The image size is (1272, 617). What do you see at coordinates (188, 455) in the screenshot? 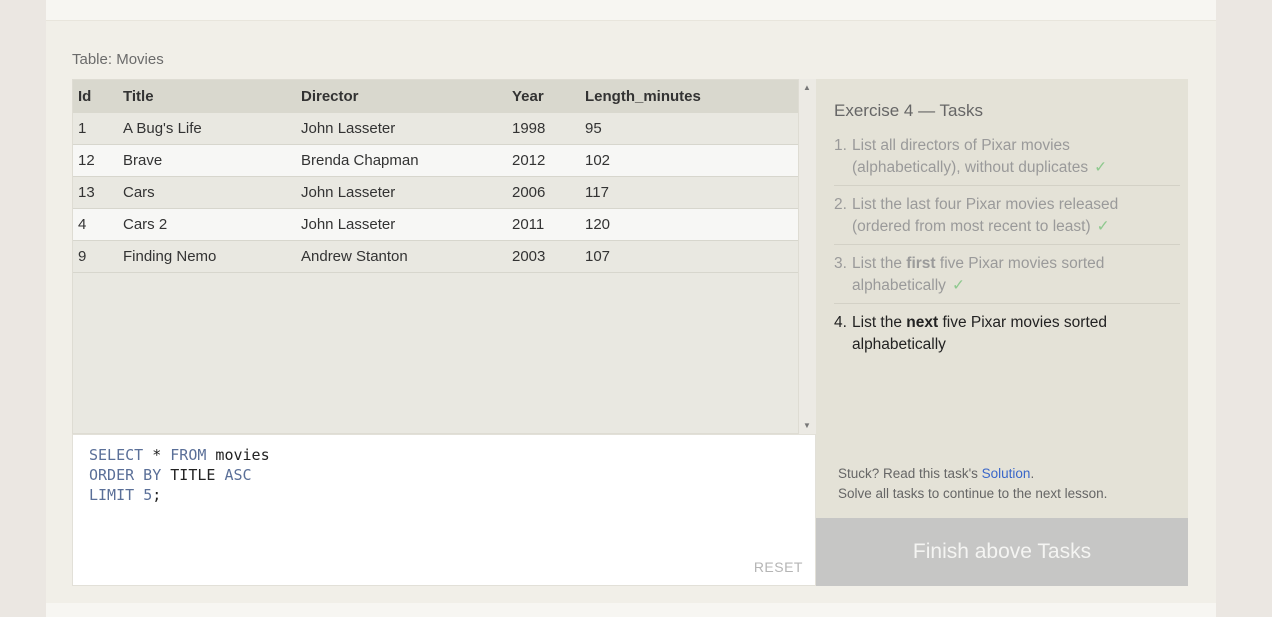
I see `sql-keyword: FROM` at bounding box center [188, 455].